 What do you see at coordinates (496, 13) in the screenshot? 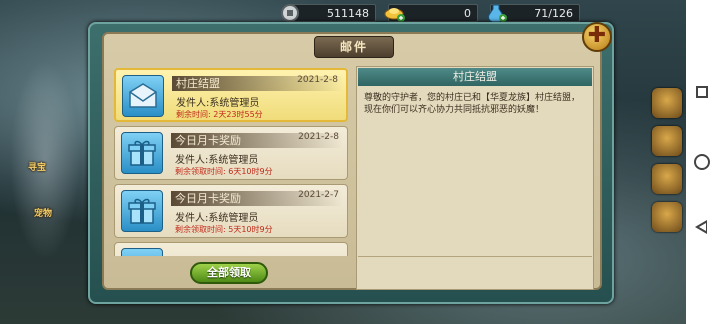
I see `potion-add-icon` at bounding box center [496, 13].